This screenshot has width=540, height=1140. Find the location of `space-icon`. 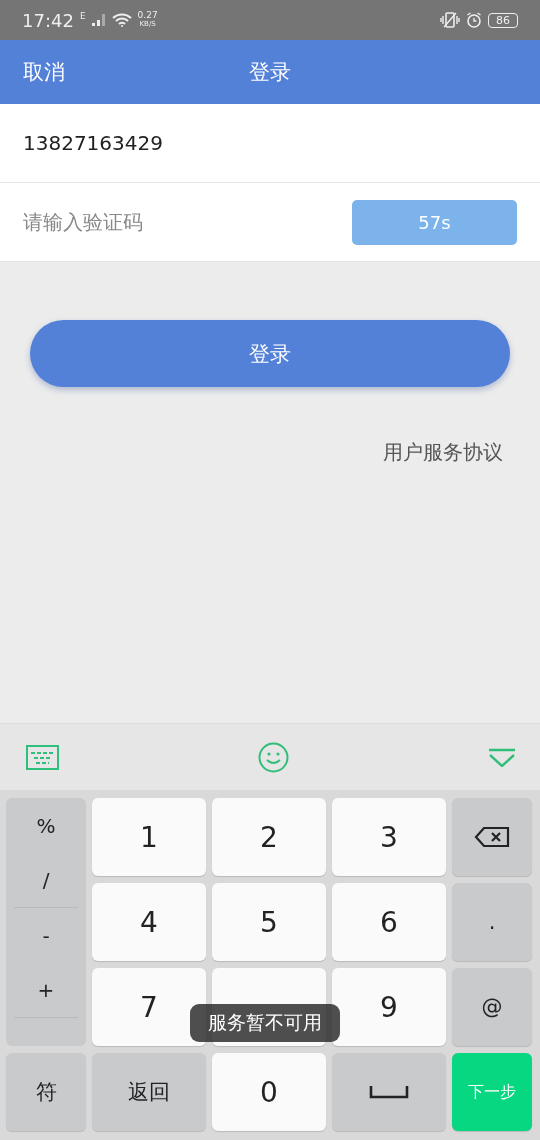

space-icon is located at coordinates (389, 1092).